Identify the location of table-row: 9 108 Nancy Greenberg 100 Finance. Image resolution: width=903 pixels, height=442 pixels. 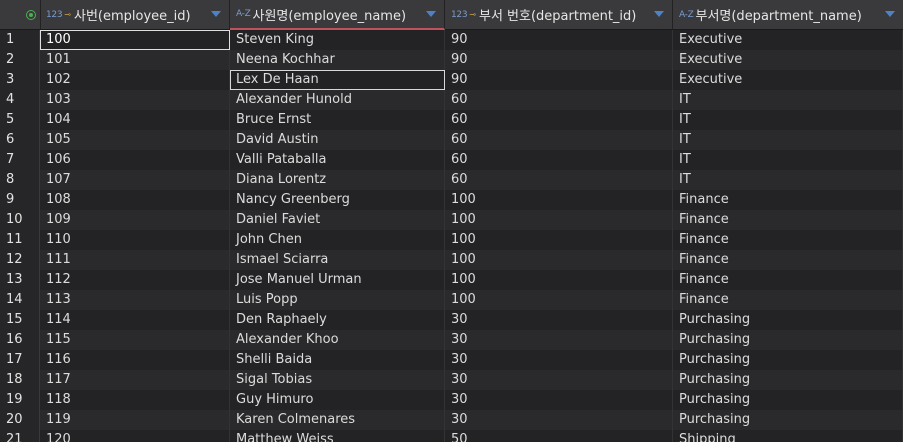
(451, 200).